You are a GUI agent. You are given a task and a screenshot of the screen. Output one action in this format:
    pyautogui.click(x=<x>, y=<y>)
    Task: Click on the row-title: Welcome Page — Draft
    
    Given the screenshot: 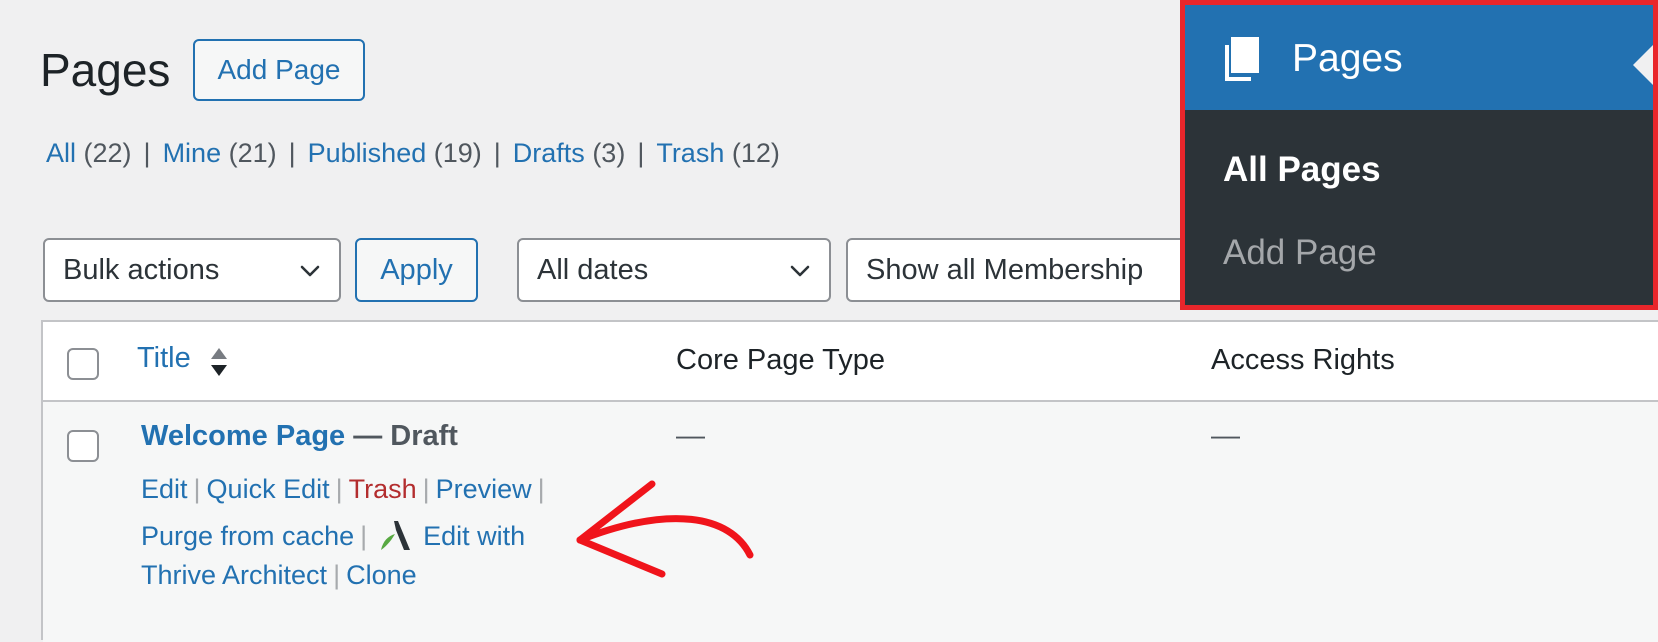 What is the action you would take?
    pyautogui.click(x=299, y=436)
    